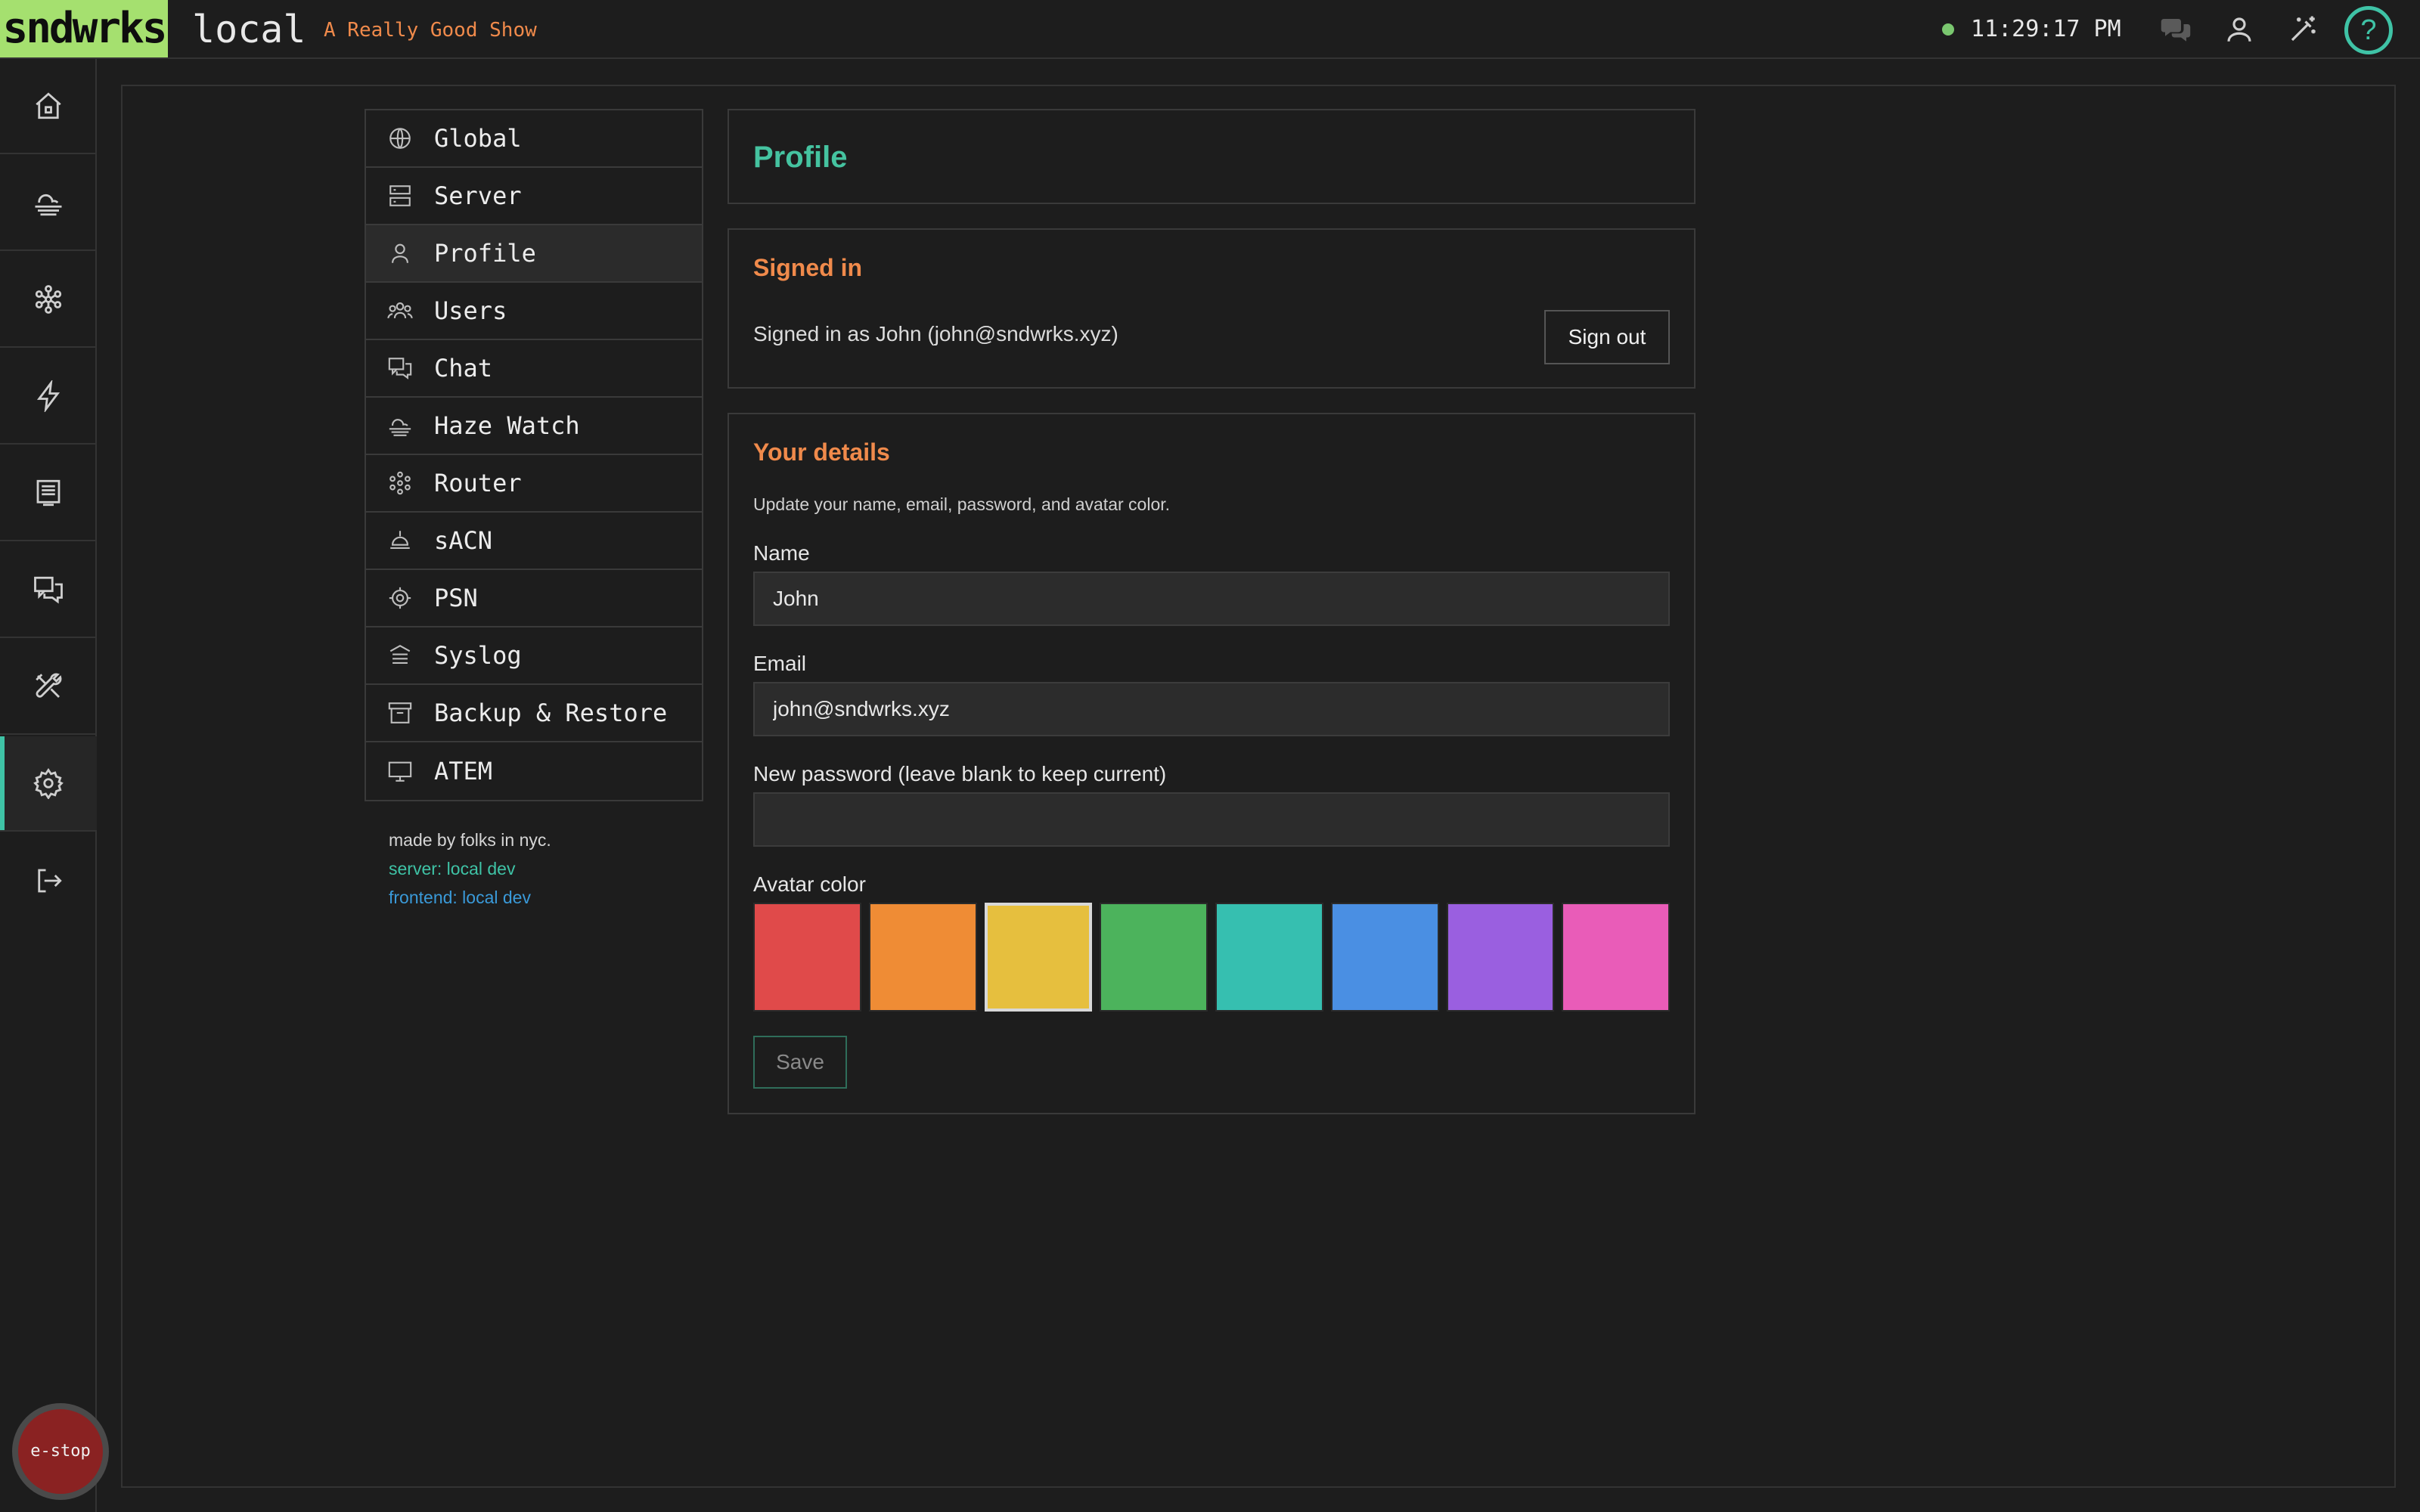  What do you see at coordinates (400, 540) in the screenshot?
I see `lamp-icon` at bounding box center [400, 540].